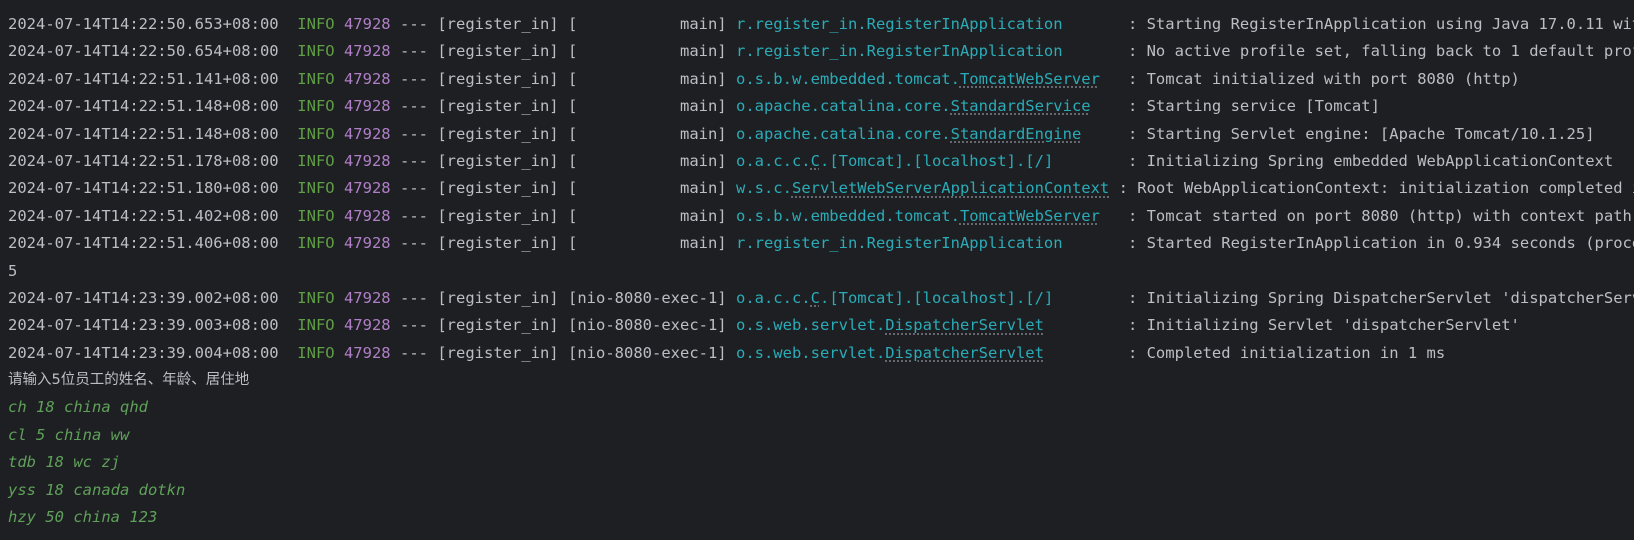 This screenshot has height=540, width=1634. Describe the element at coordinates (763, 188) in the screenshot. I see `log-logger-prefix: w.s.c.` at that location.